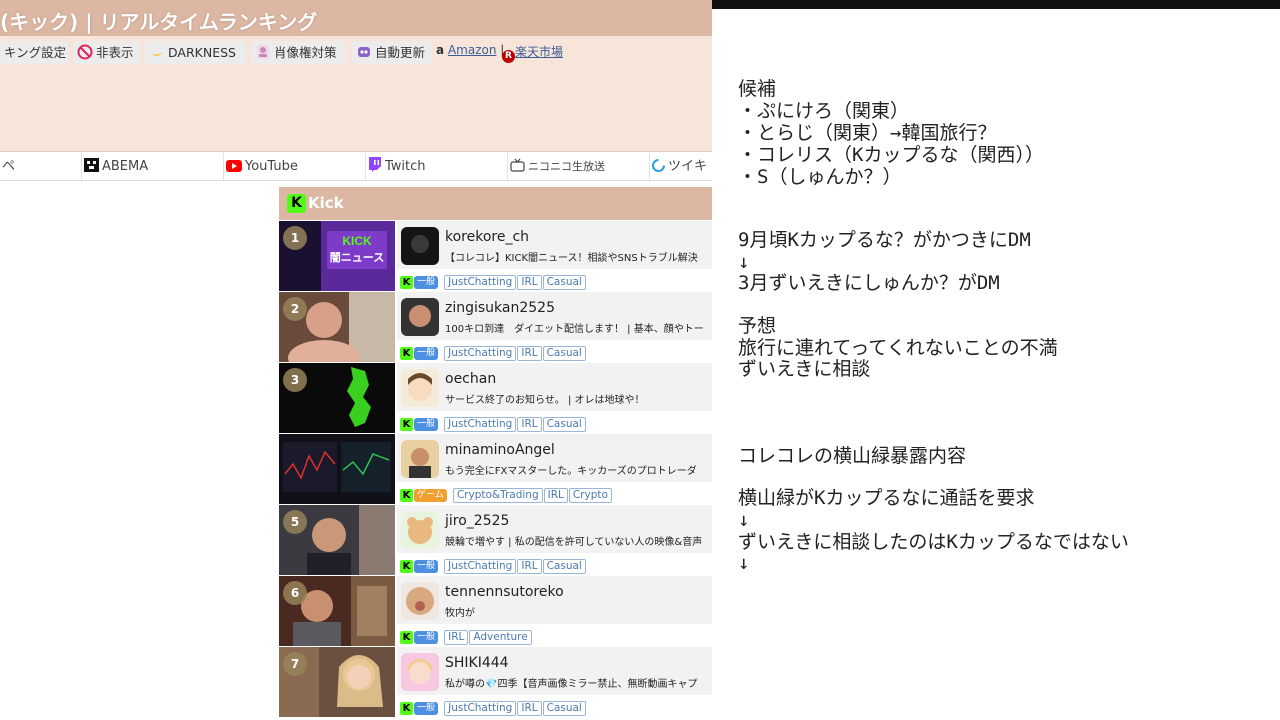 The image size is (1280, 720). Describe the element at coordinates (9, 166) in the screenshot. I see `tab-pe-label: ペ` at that location.